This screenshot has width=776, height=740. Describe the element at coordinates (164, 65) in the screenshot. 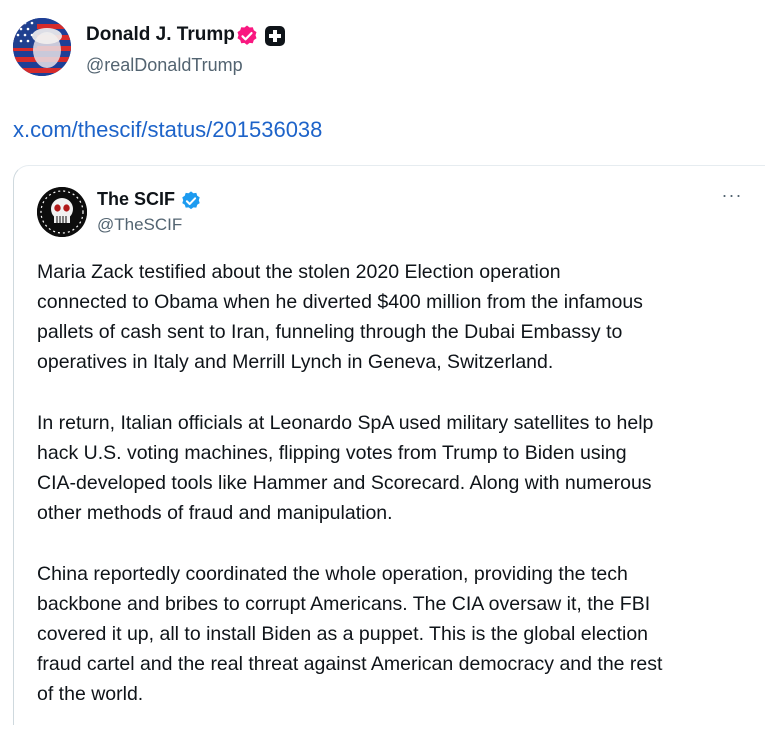

I see `author-handle: @realDonaldTrump` at that location.